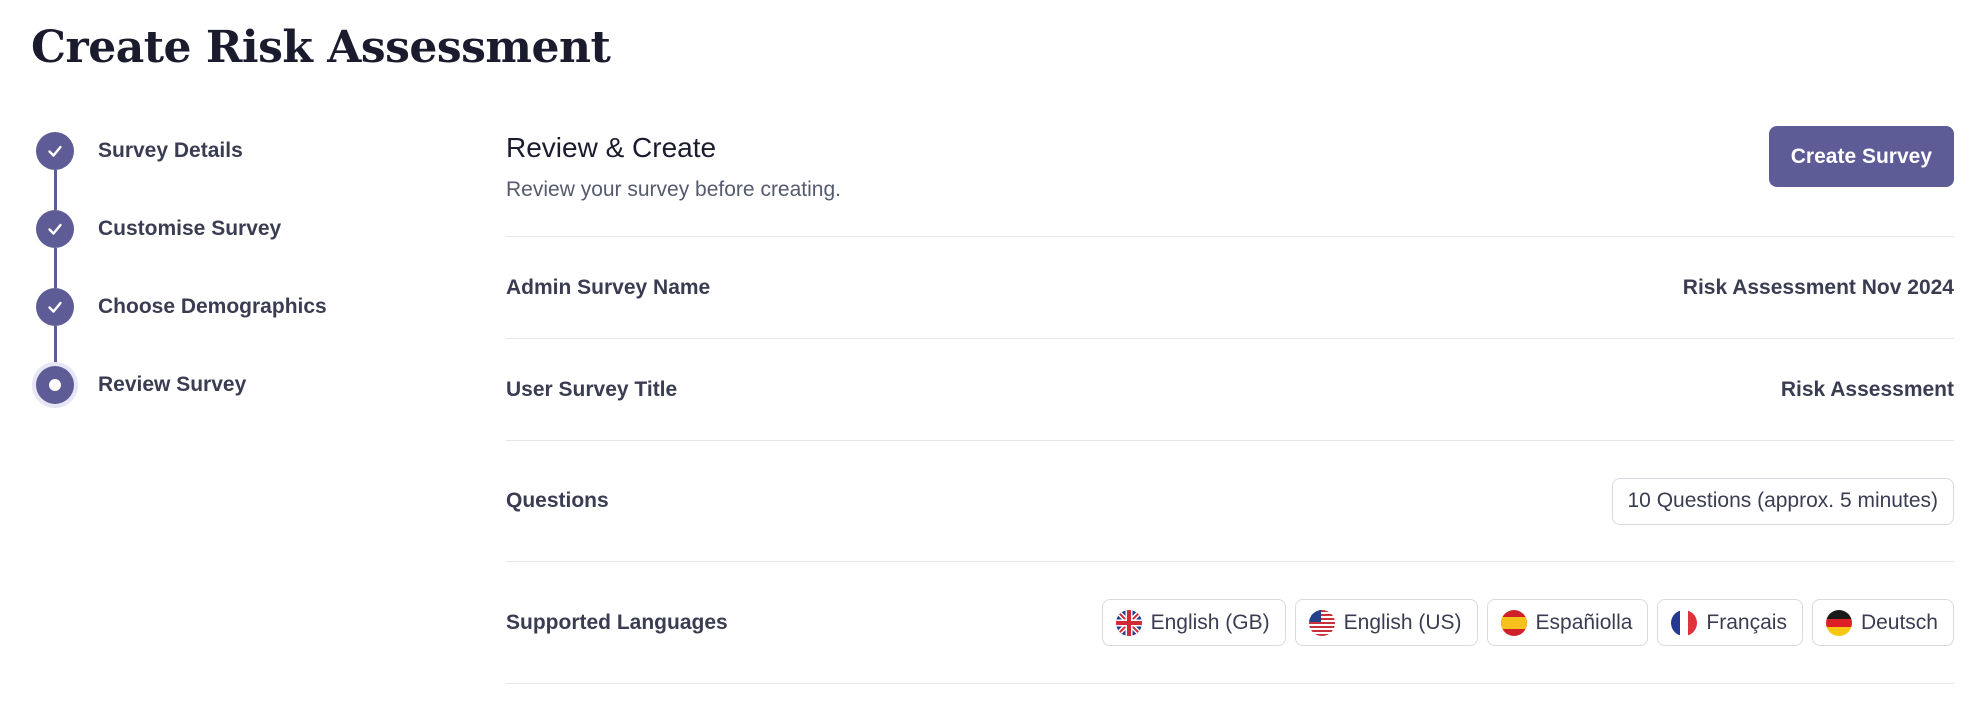 The image size is (1988, 703). I want to click on user-survey-title-value: Risk Assessment, so click(1867, 389).